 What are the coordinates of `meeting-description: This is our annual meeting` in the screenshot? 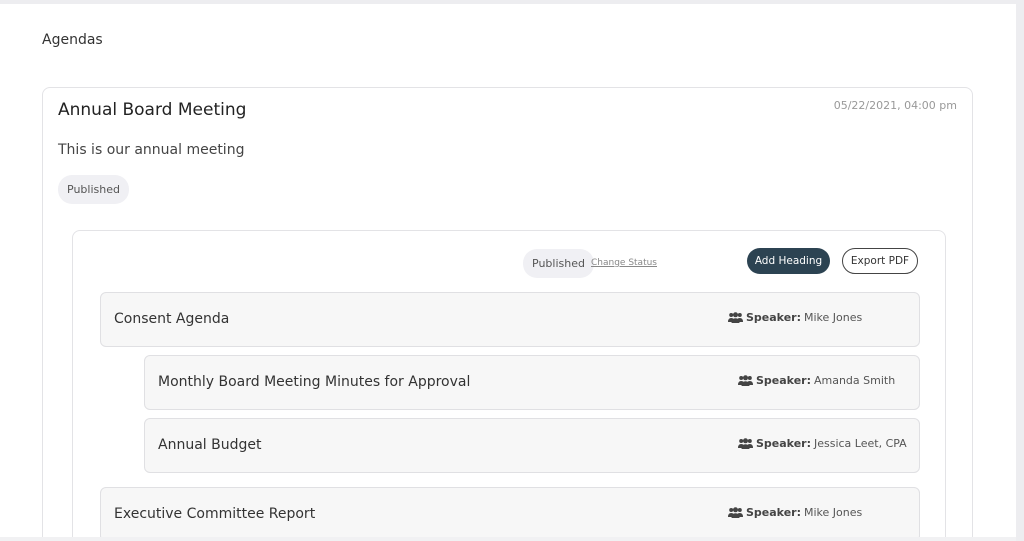 It's located at (151, 150).